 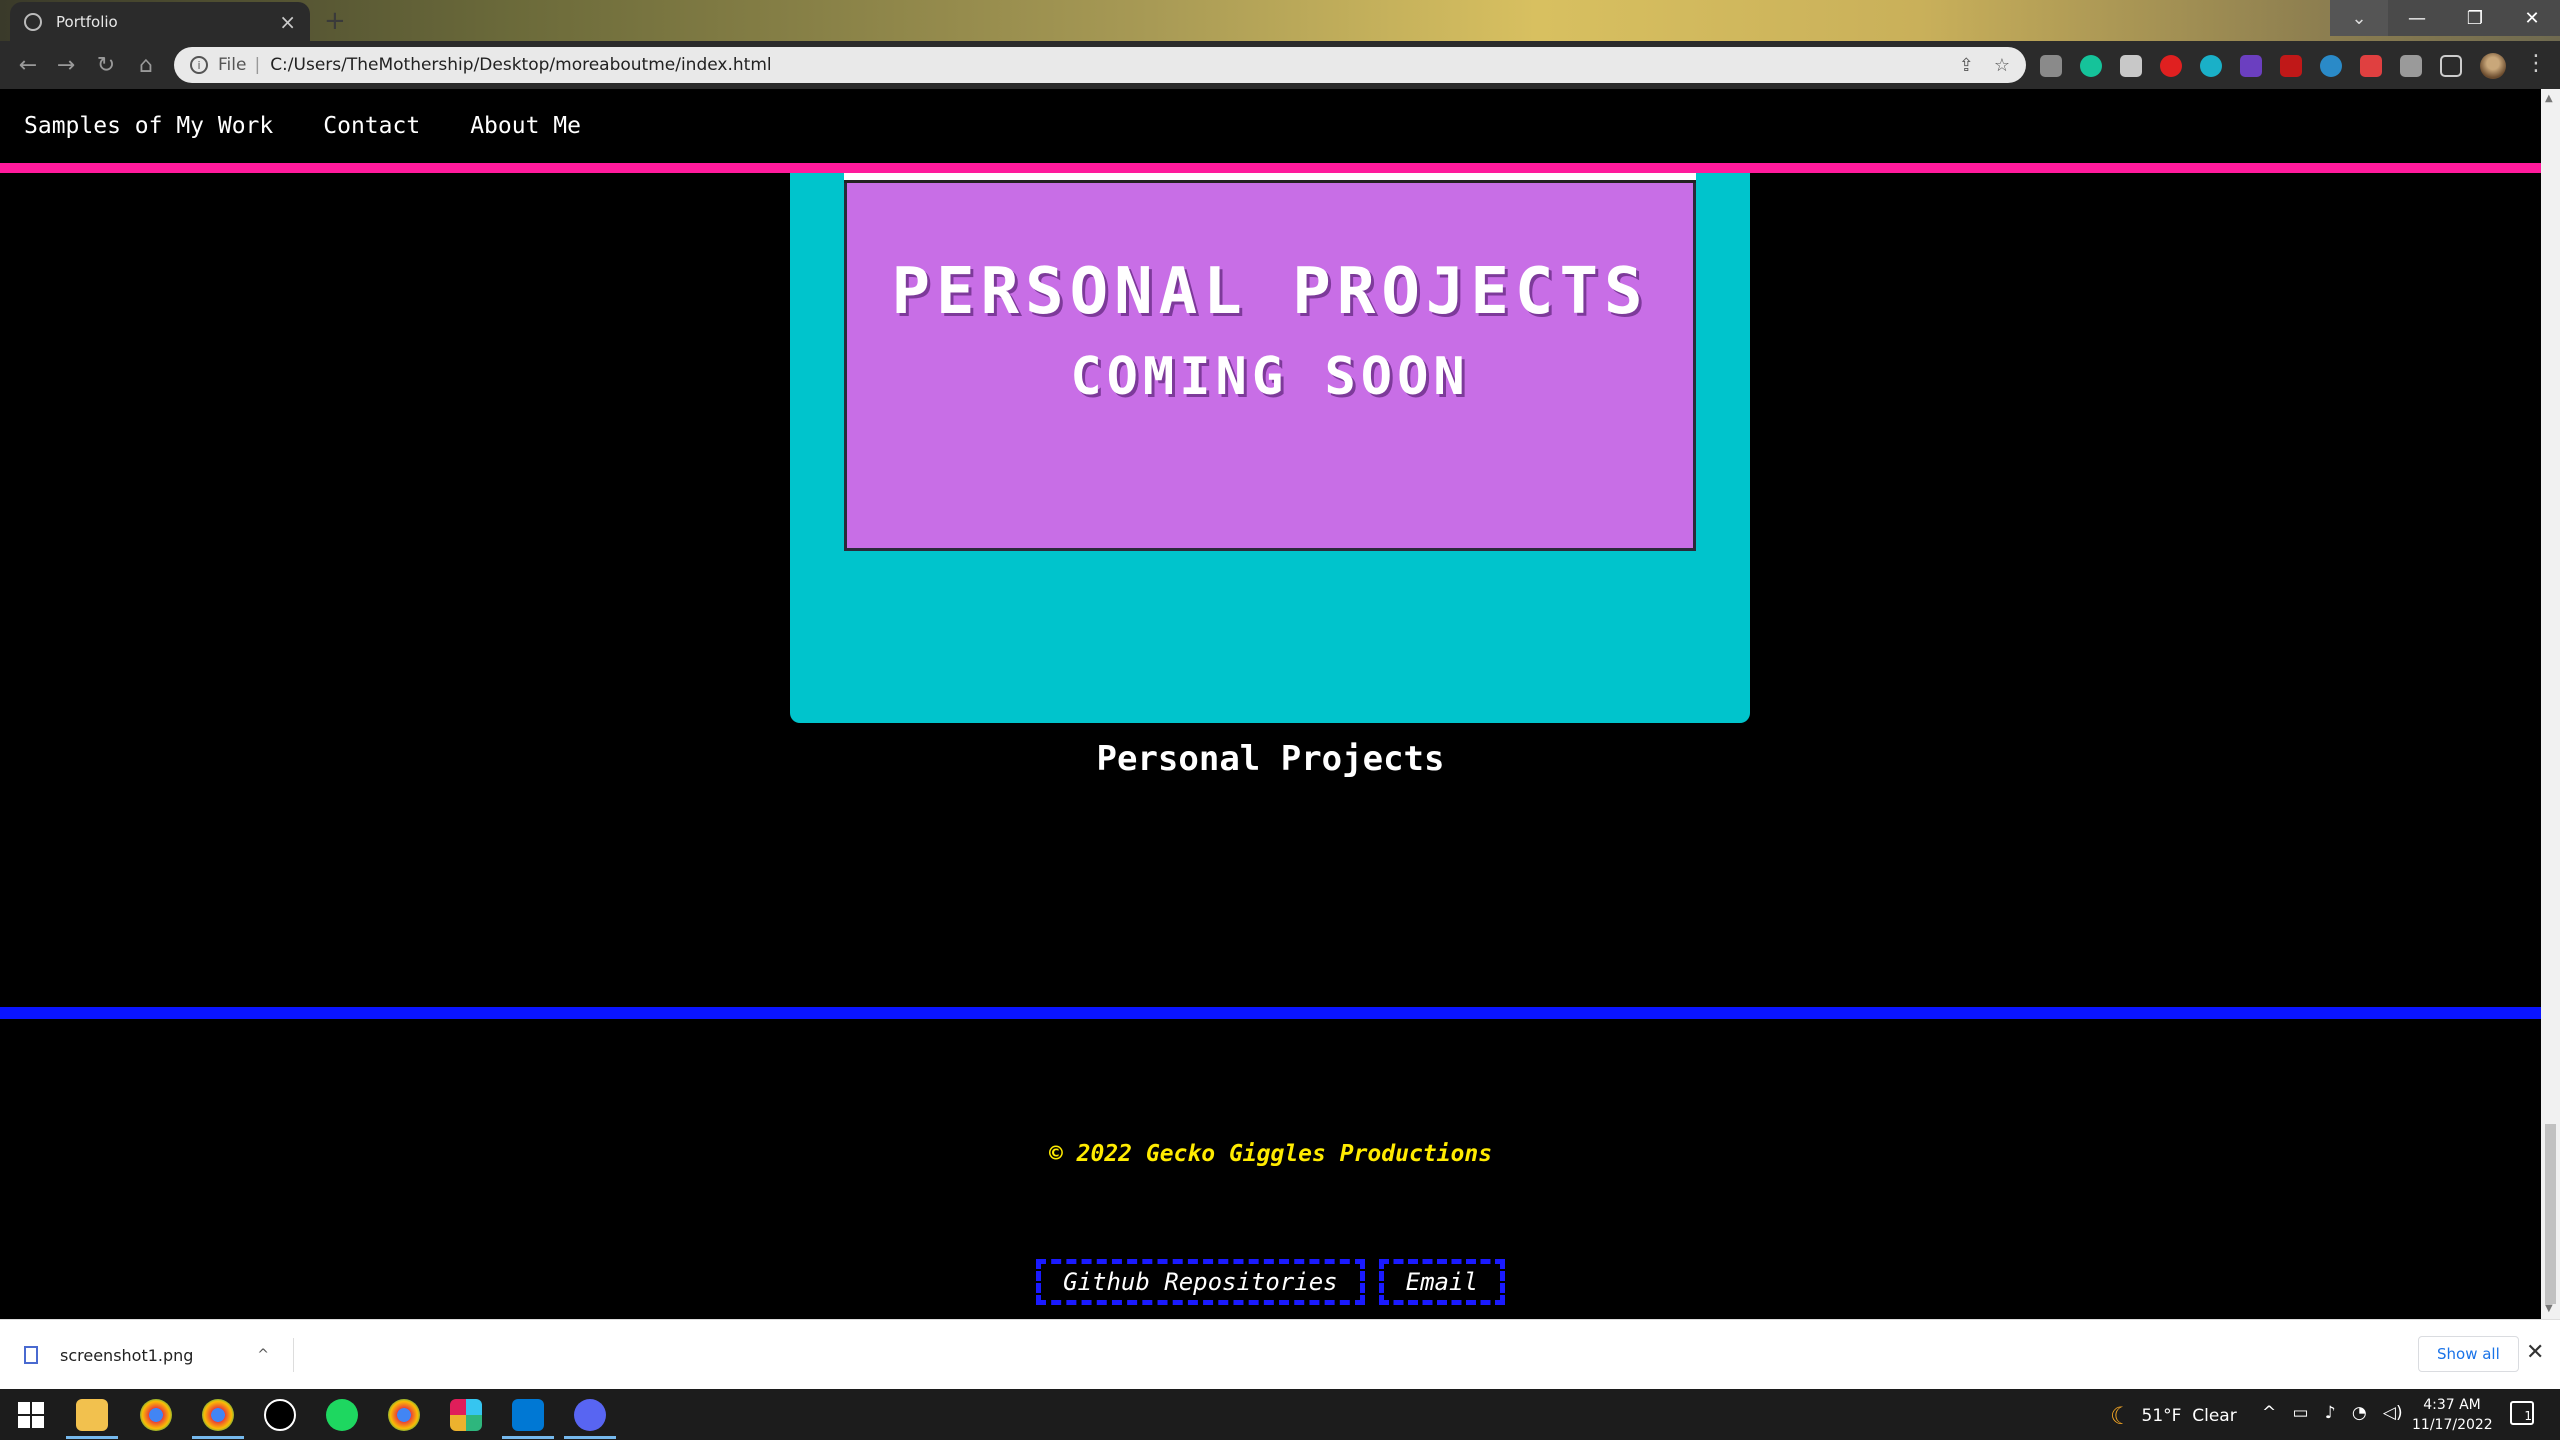 What do you see at coordinates (127, 1355) in the screenshot?
I see `download-filename: screenshot1.png` at bounding box center [127, 1355].